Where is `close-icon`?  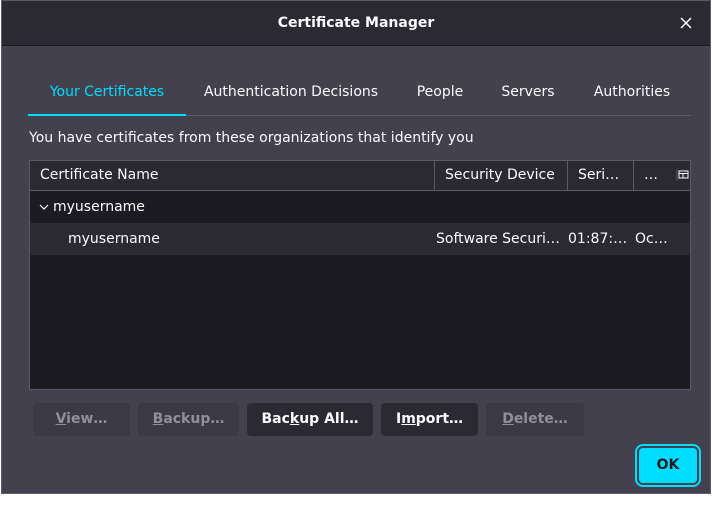 close-icon is located at coordinates (686, 23).